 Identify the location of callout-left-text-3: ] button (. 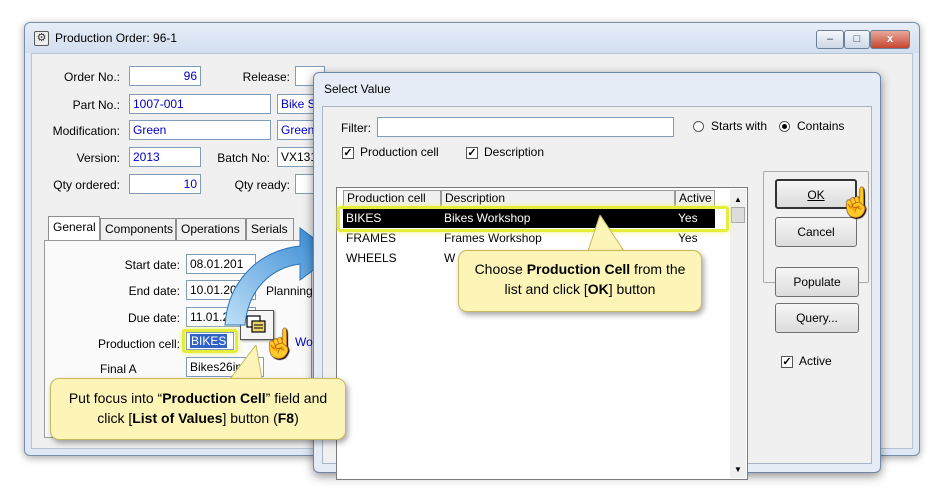
(250, 418).